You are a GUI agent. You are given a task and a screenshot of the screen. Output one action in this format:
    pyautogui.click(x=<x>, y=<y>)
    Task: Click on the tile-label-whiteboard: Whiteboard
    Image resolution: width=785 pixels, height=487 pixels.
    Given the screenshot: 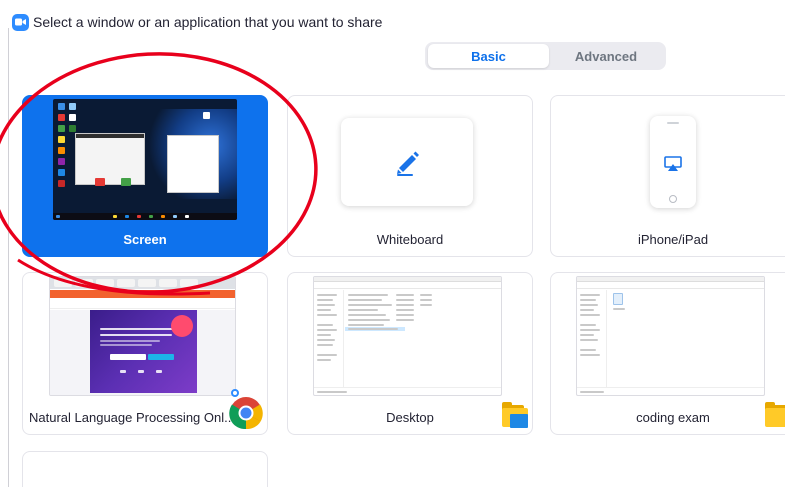 What is the action you would take?
    pyautogui.click(x=410, y=239)
    